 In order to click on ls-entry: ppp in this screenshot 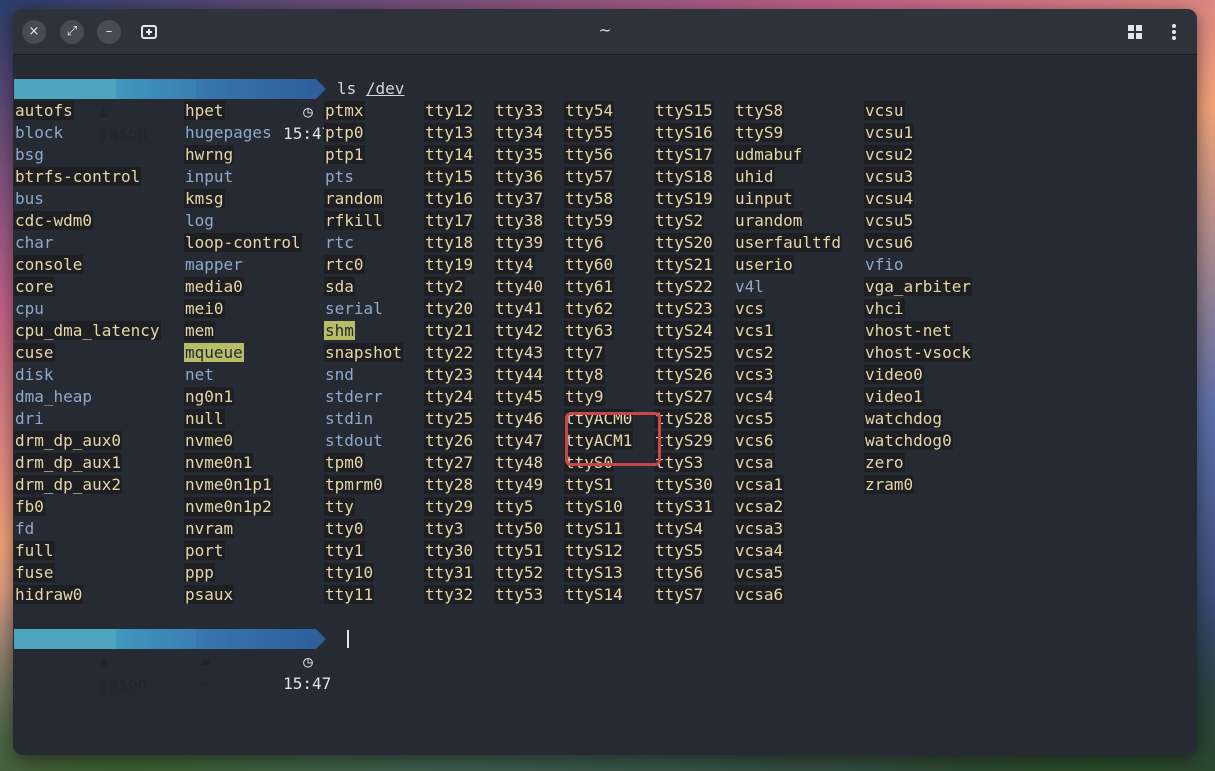, I will do `click(199, 573)`.